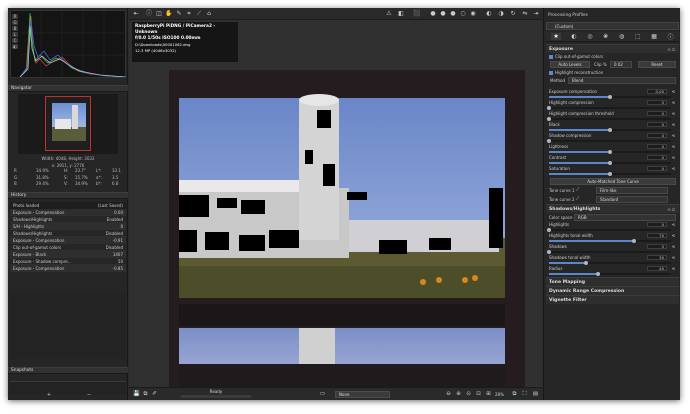 This screenshot has width=690, height=414. Describe the element at coordinates (433, 14) in the screenshot. I see `red-channel-icon: ●` at that location.